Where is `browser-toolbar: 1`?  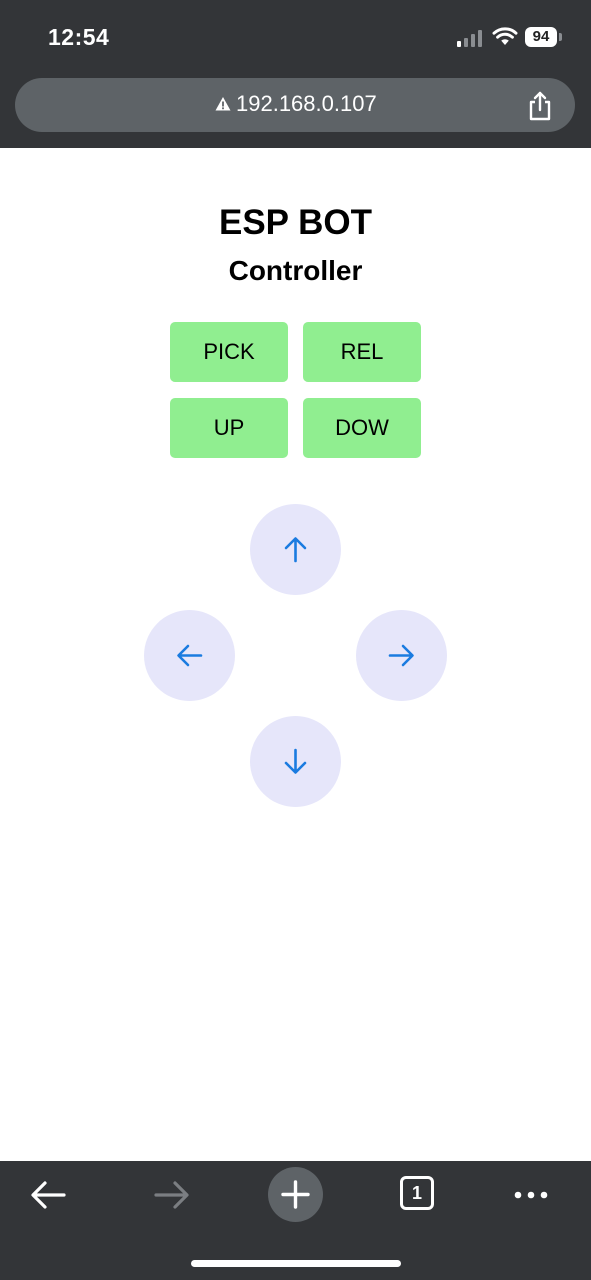
browser-toolbar: 1 is located at coordinates (295, 1220).